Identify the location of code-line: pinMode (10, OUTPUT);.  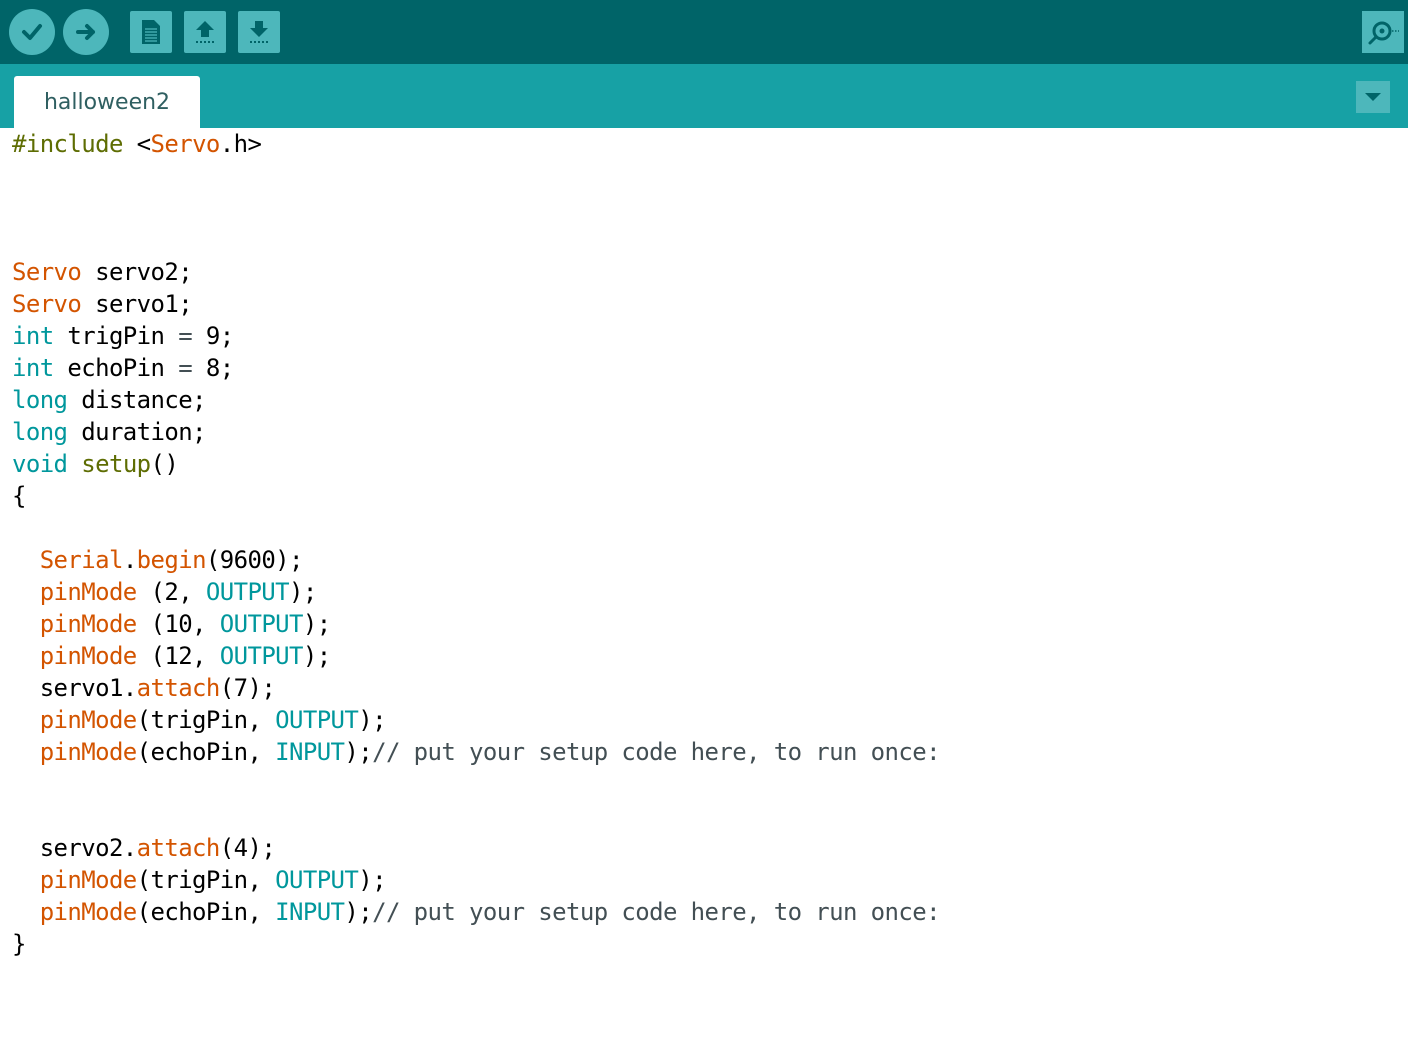
(171, 624).